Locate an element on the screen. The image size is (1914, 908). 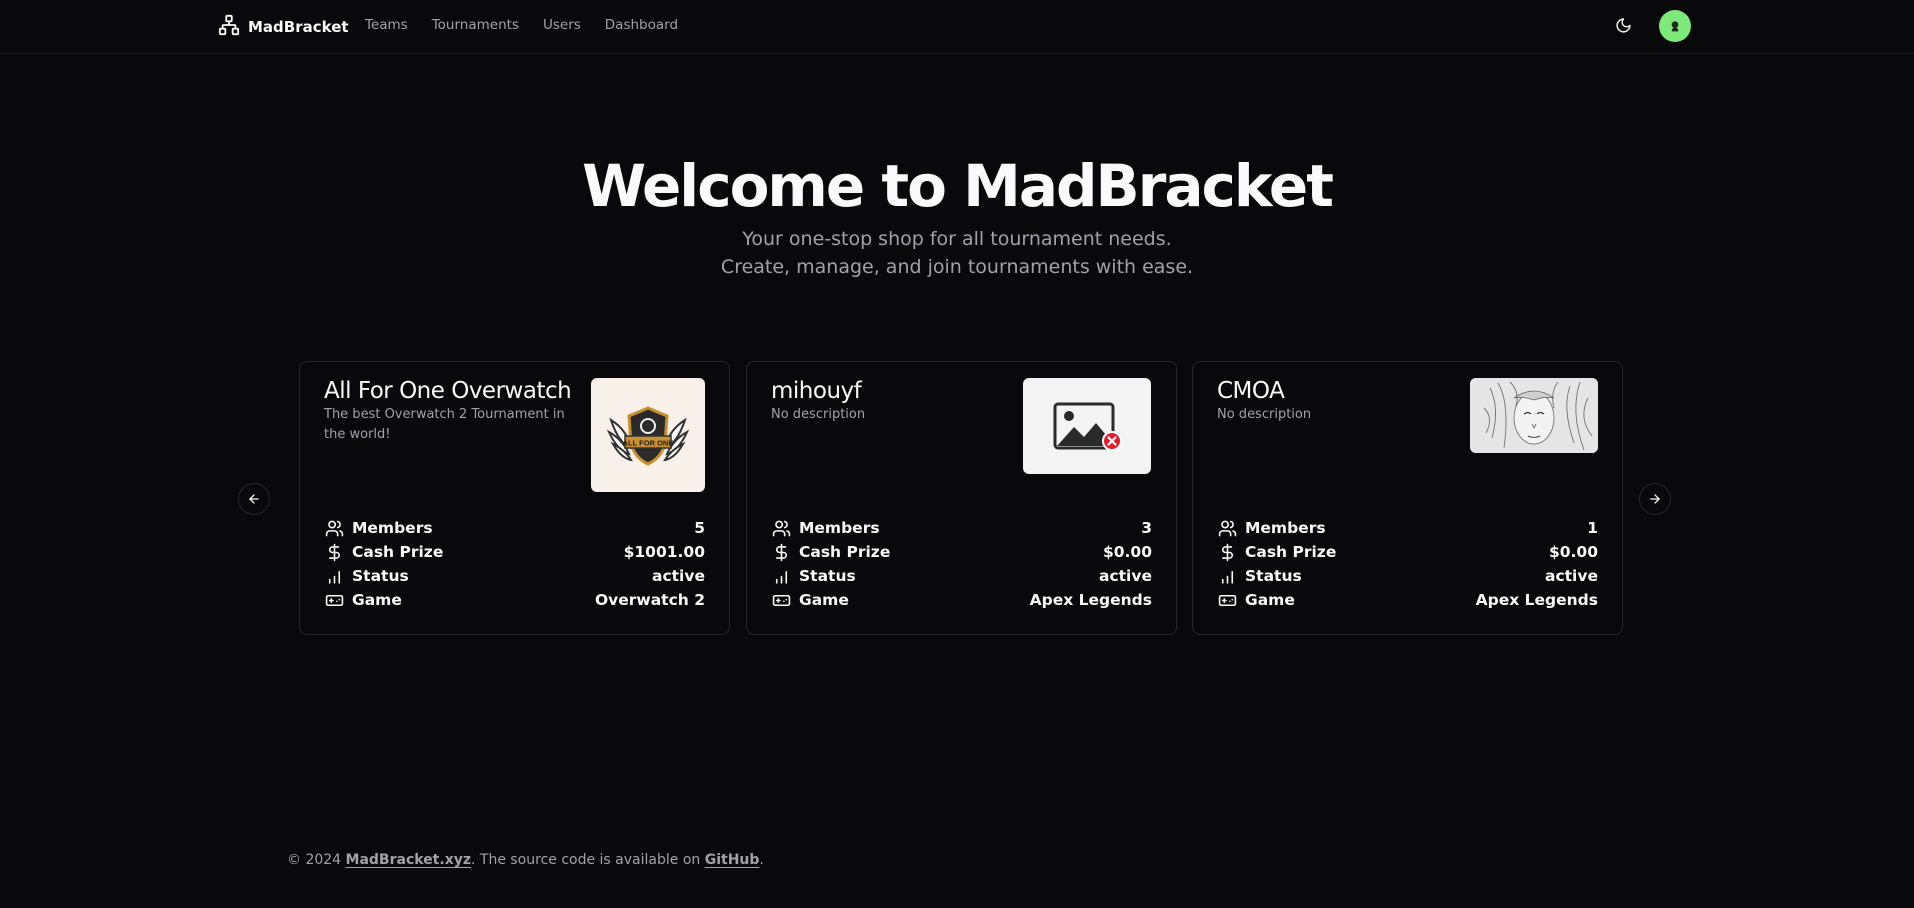
broken-image-icon is located at coordinates (1087, 426).